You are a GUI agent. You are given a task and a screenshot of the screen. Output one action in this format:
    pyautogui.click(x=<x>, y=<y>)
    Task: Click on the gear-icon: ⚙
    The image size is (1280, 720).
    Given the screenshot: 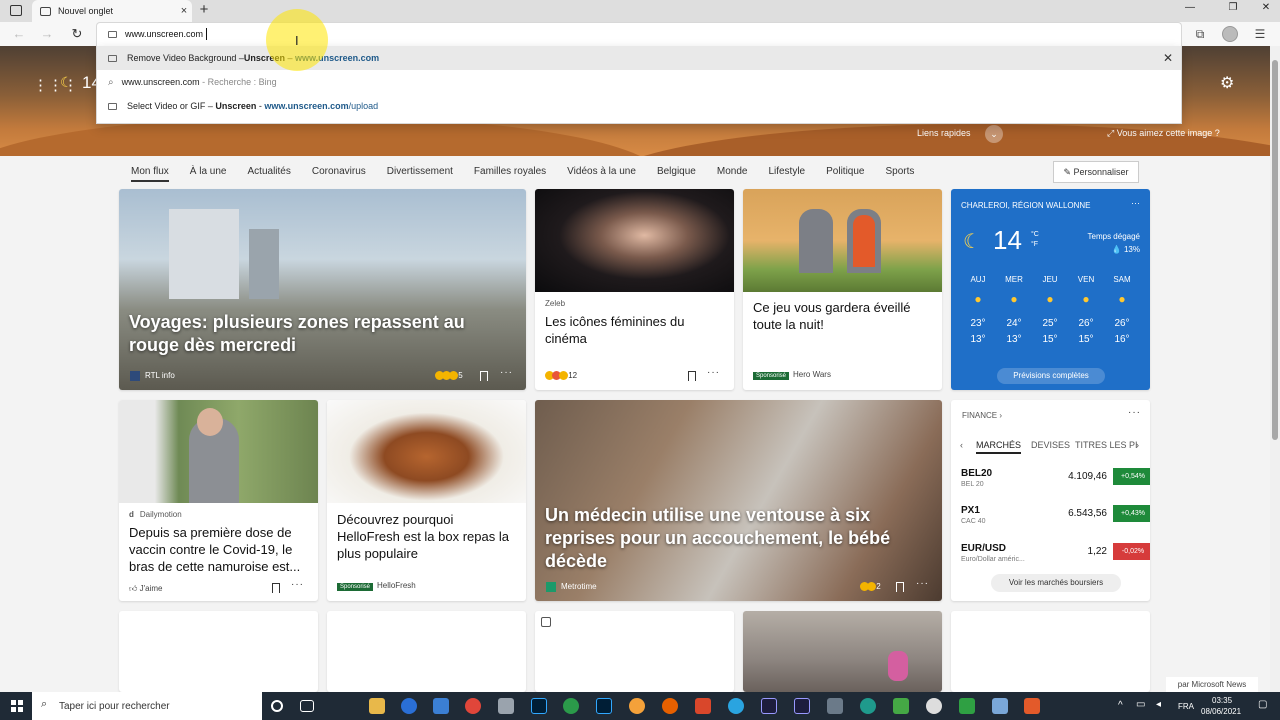 What is the action you would take?
    pyautogui.click(x=1227, y=83)
    